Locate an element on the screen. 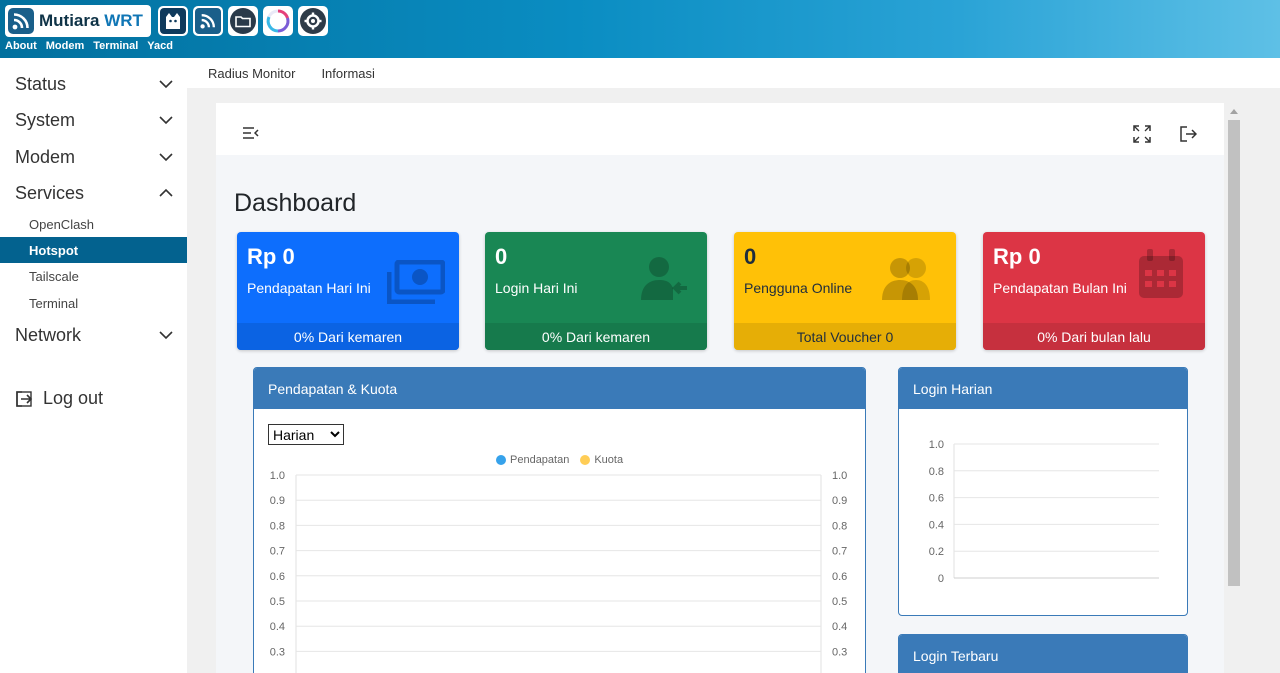  stat-box-pendapatan-hari-ini: Rp 0 Pendapatan Hari Ini 0% Dari kemaren is located at coordinates (348, 291).